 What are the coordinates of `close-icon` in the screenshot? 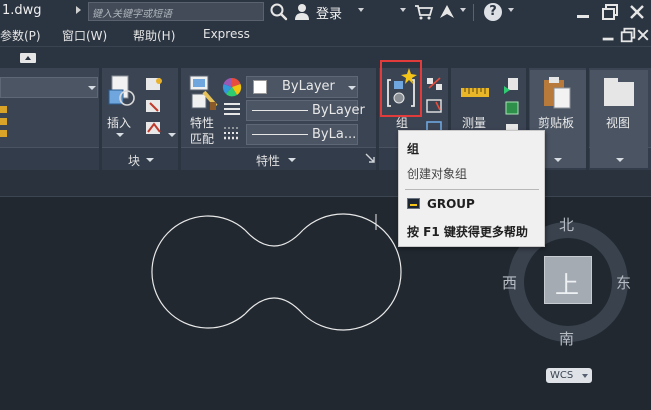 It's located at (637, 12).